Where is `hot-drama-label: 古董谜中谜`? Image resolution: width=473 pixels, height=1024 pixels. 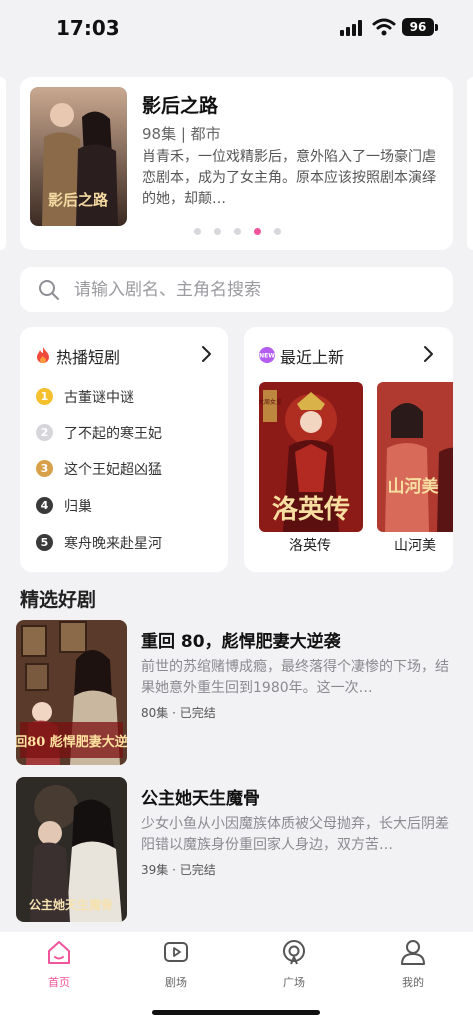 hot-drama-label: 古董谜中谜 is located at coordinates (99, 398).